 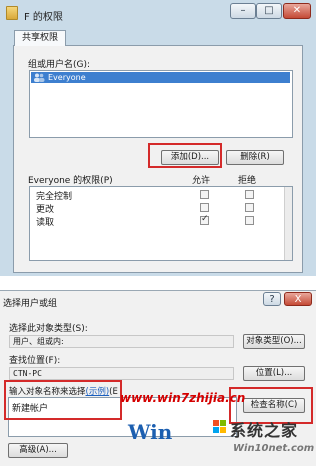 I want to click on permission-name: 读取, so click(x=45, y=223).